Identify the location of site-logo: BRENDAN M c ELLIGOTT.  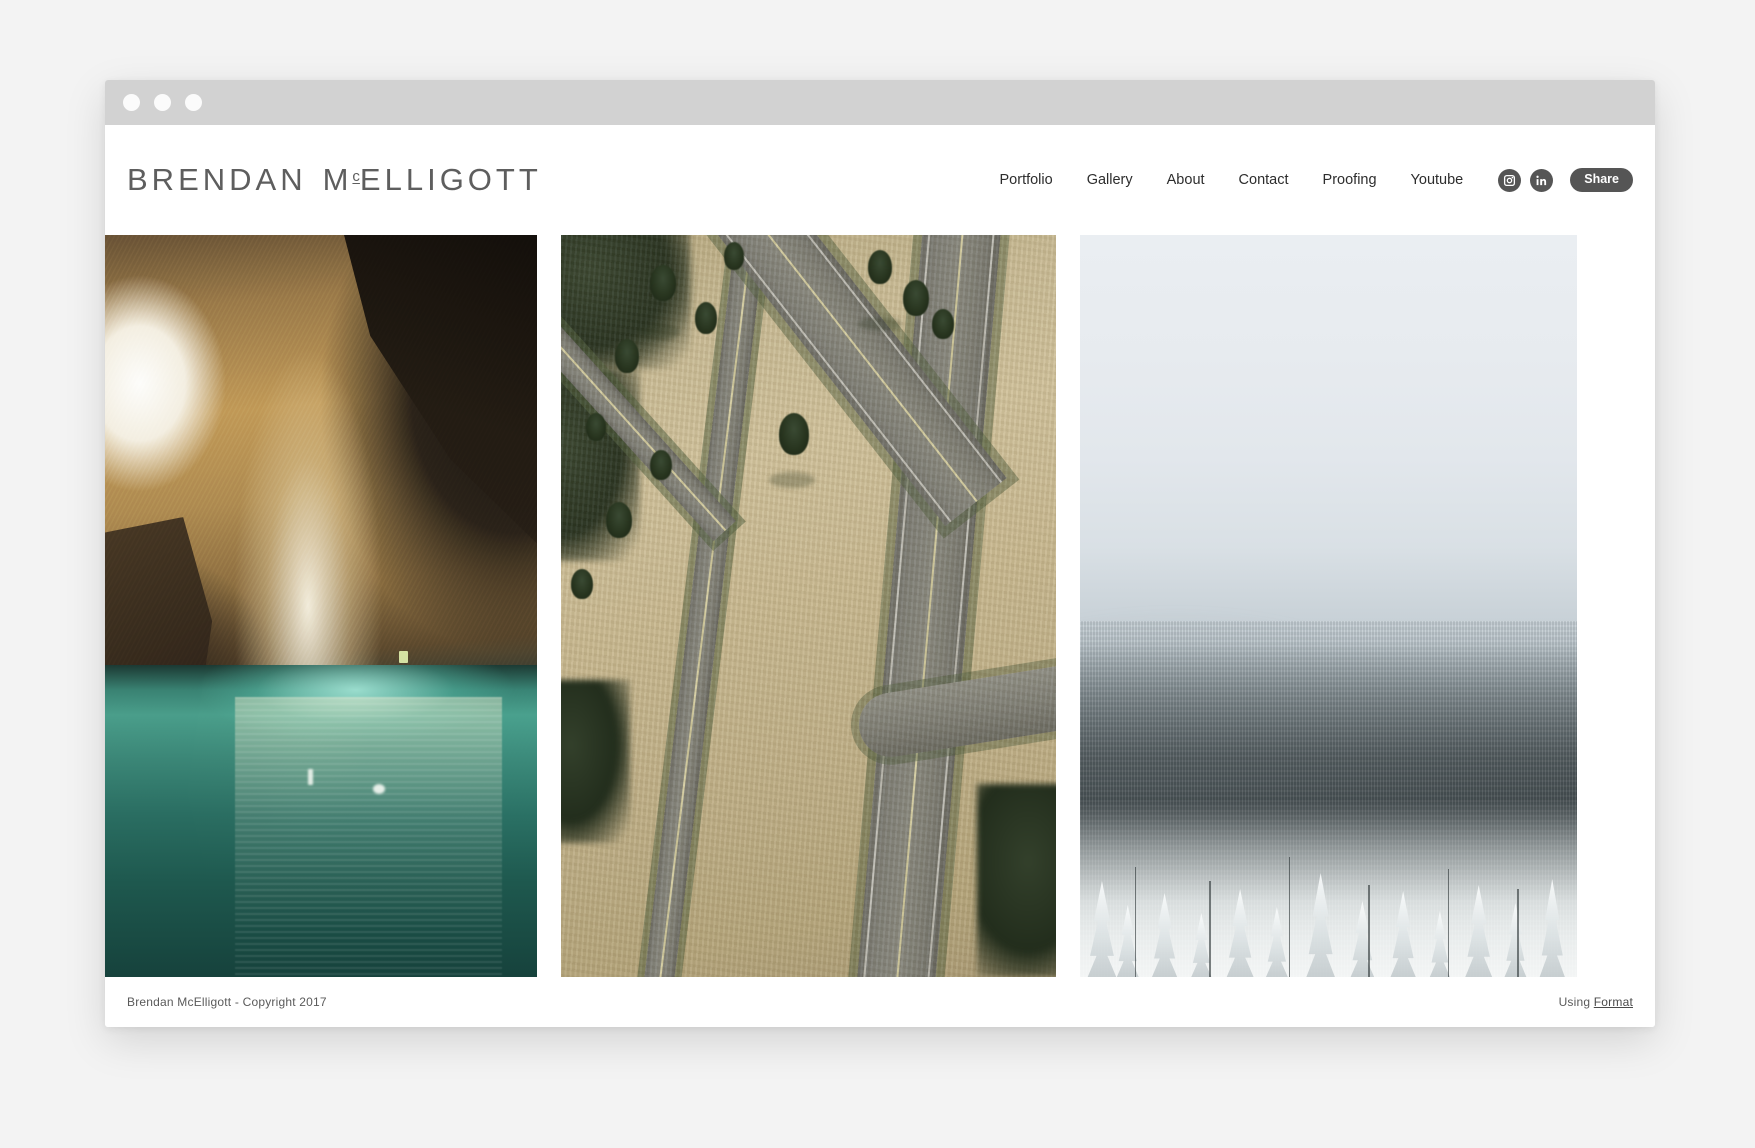
(334, 180).